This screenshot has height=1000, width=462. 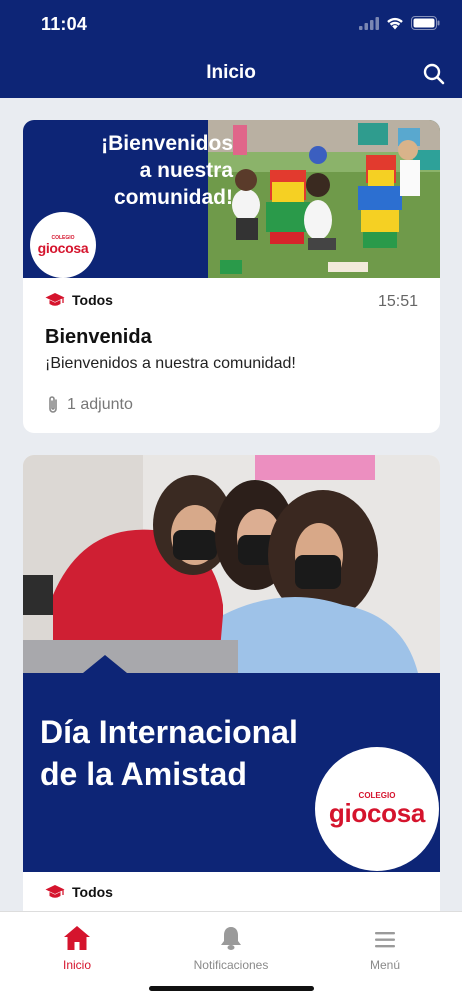 I want to click on attachments-link: 1 adjunto, so click(x=231, y=405).